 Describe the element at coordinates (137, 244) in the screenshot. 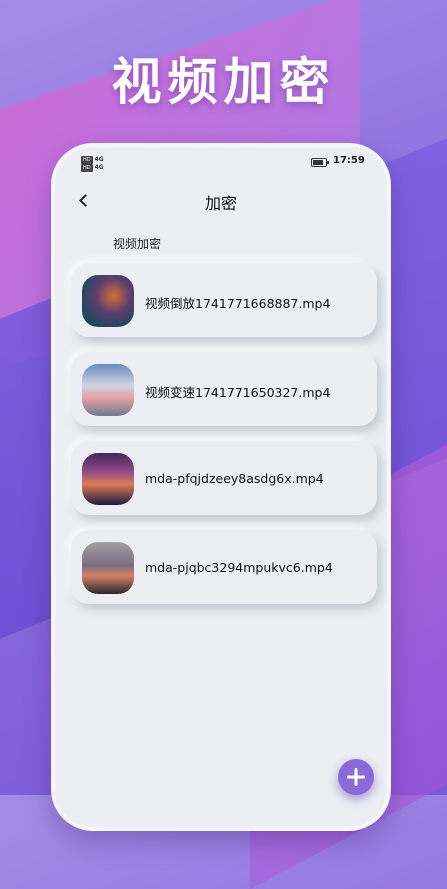

I see `section-label: 视频加密` at that location.